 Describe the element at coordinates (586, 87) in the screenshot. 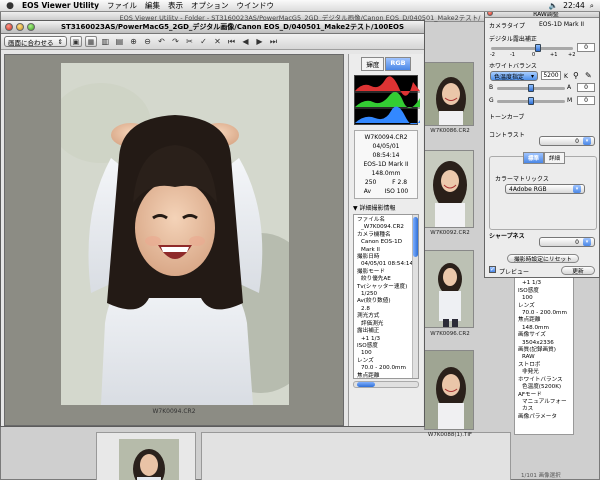

I see `wb-ba-value: 0` at that location.